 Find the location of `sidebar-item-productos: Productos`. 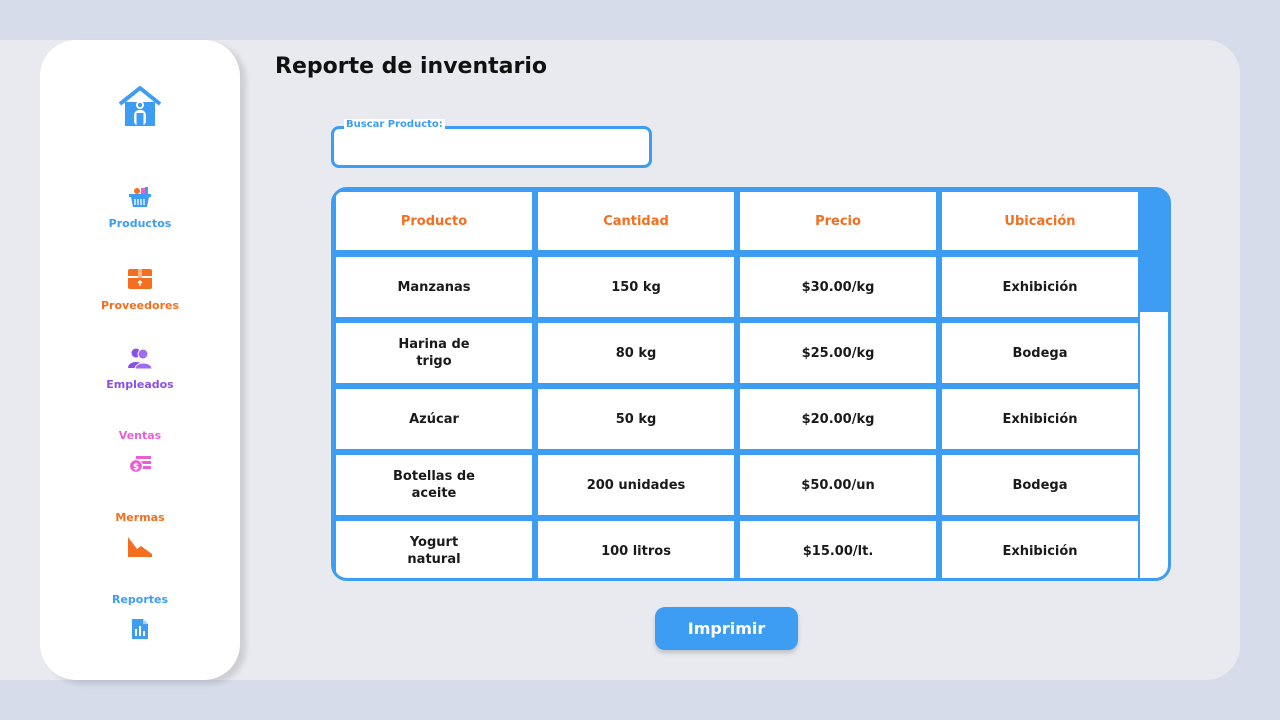

sidebar-item-productos: Productos is located at coordinates (140, 208).